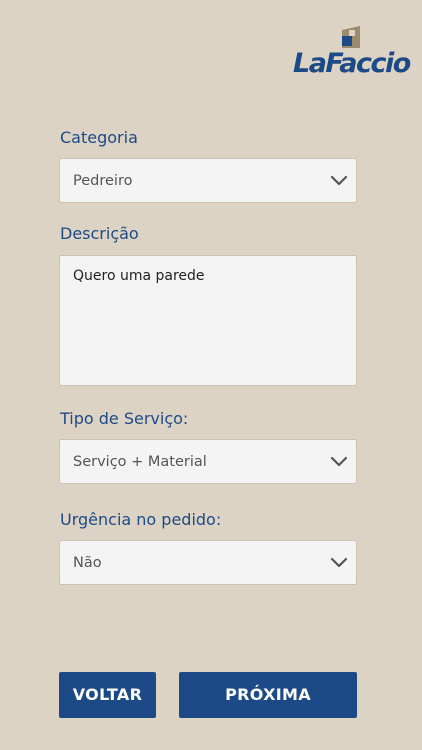 The height and width of the screenshot is (750, 422). What do you see at coordinates (208, 180) in the screenshot?
I see `categoria-select: Pedreiro` at bounding box center [208, 180].